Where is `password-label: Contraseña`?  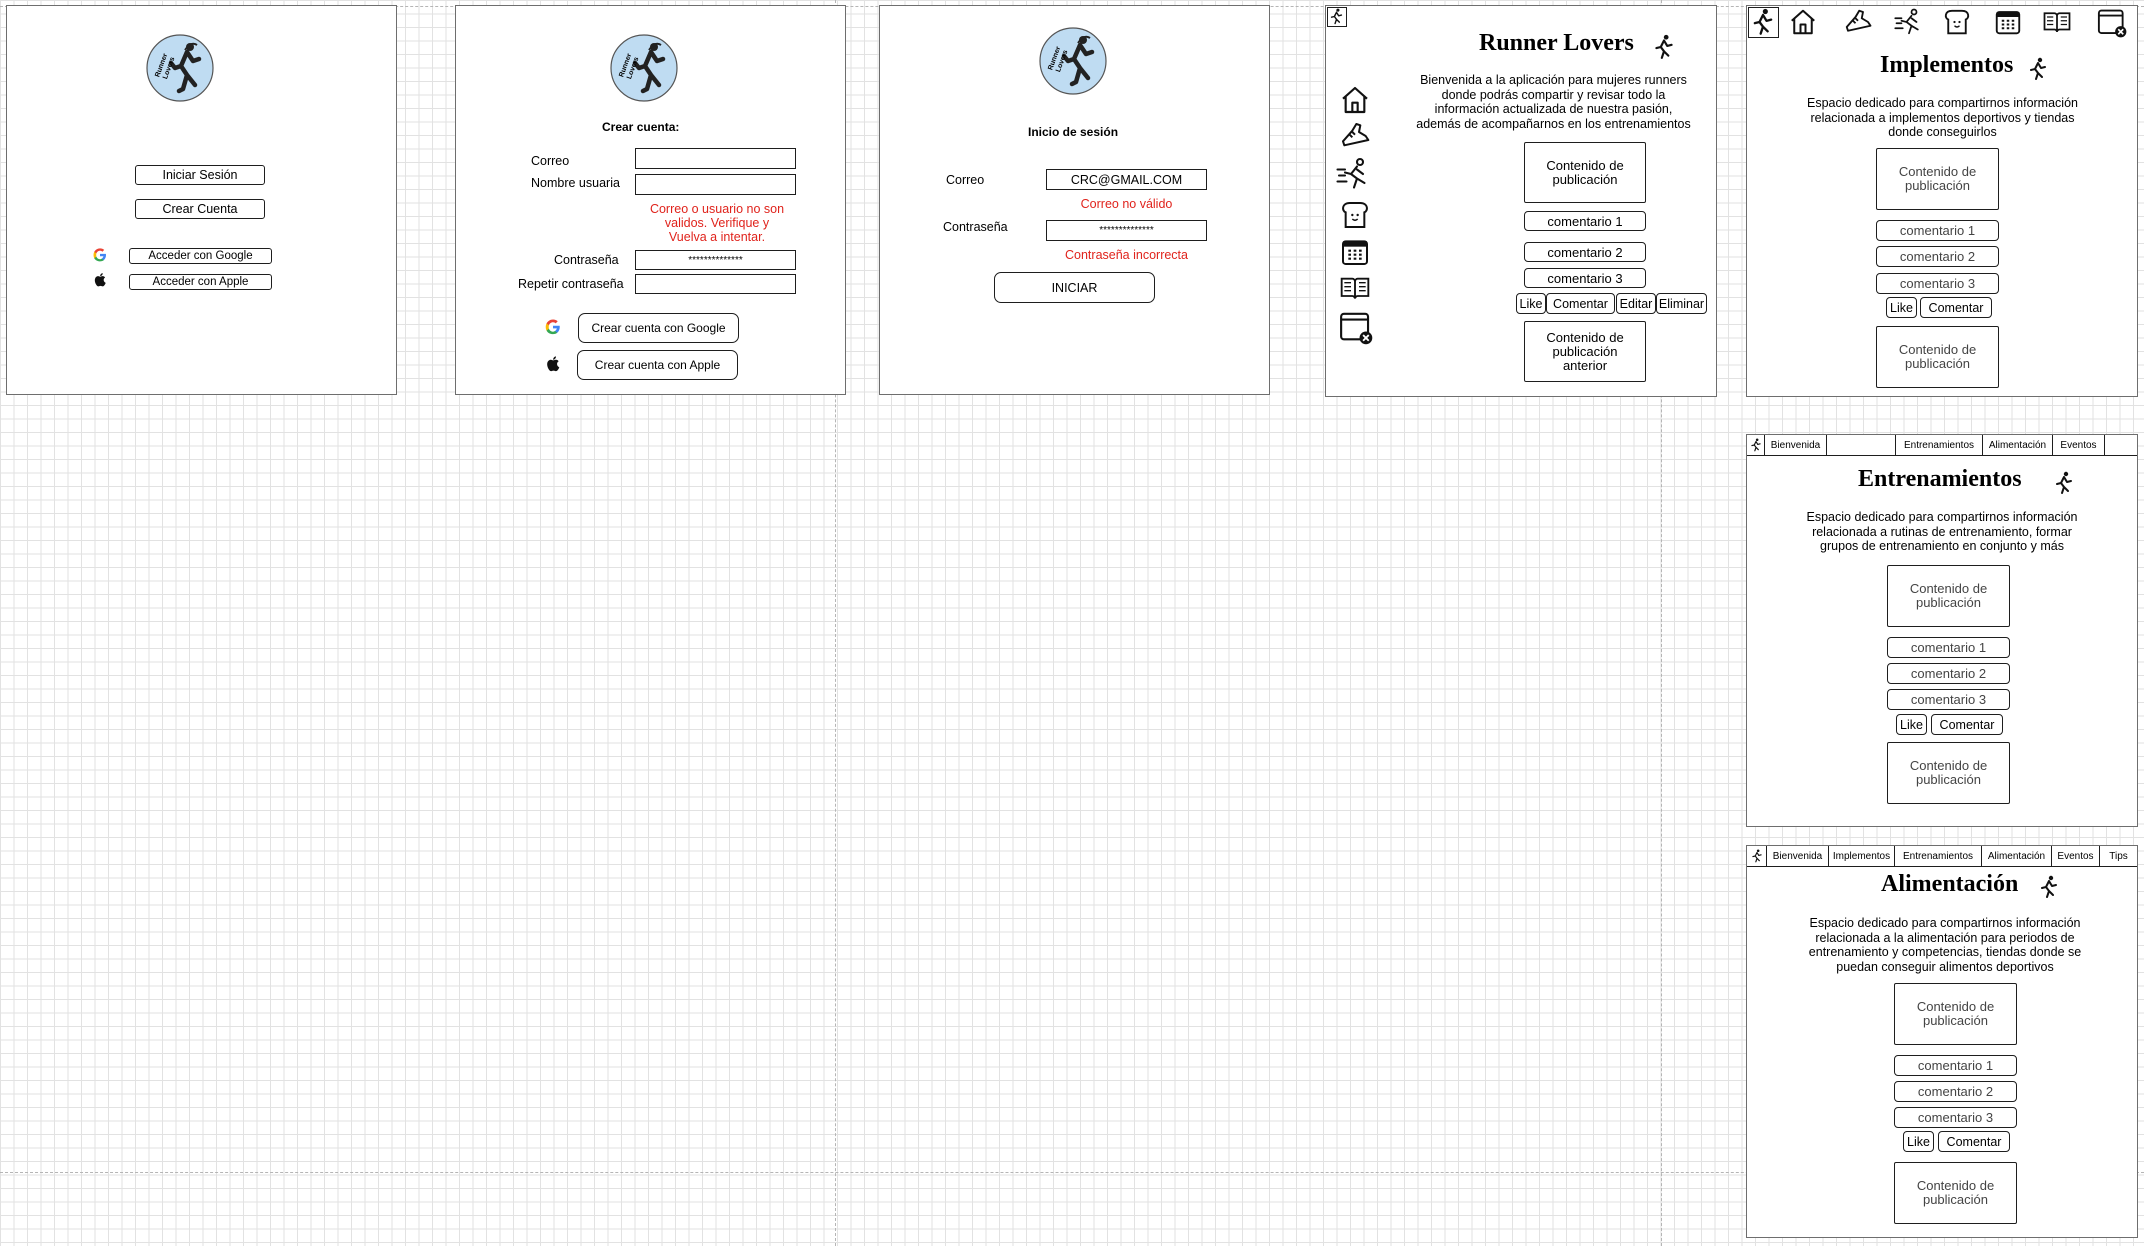 password-label: Contraseña is located at coordinates (586, 260).